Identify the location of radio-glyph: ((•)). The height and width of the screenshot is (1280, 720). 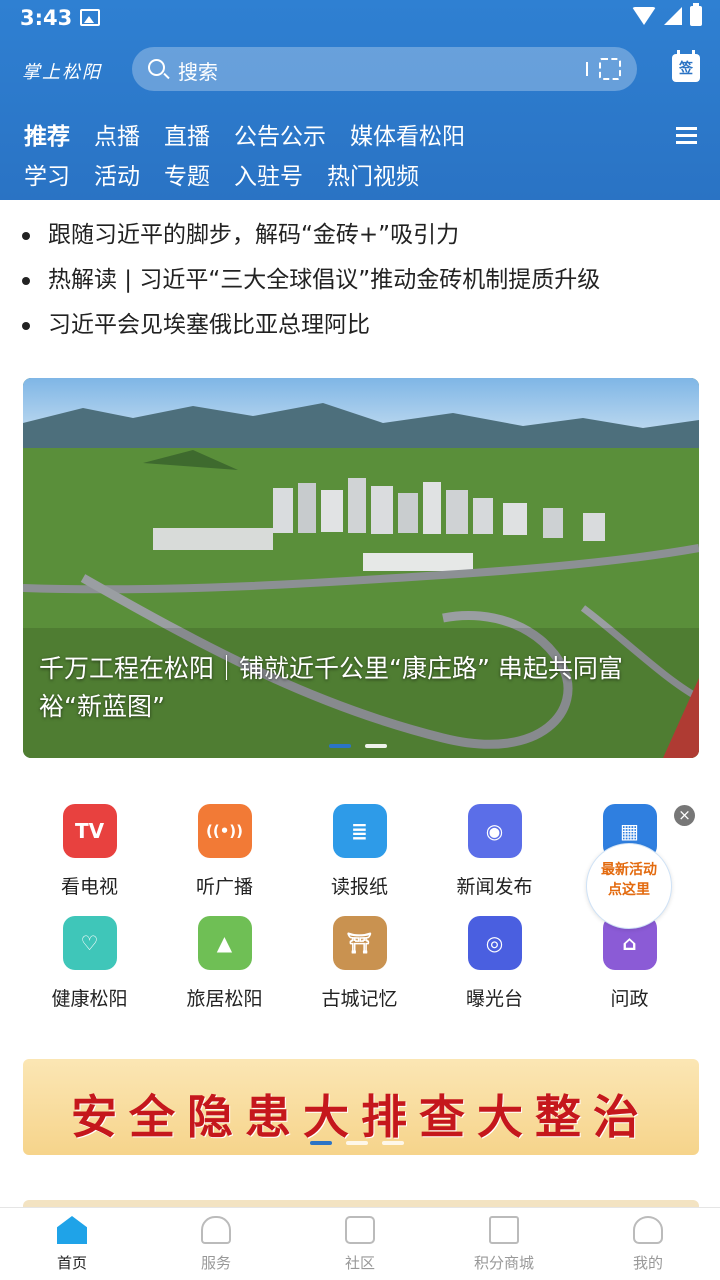
(224, 831).